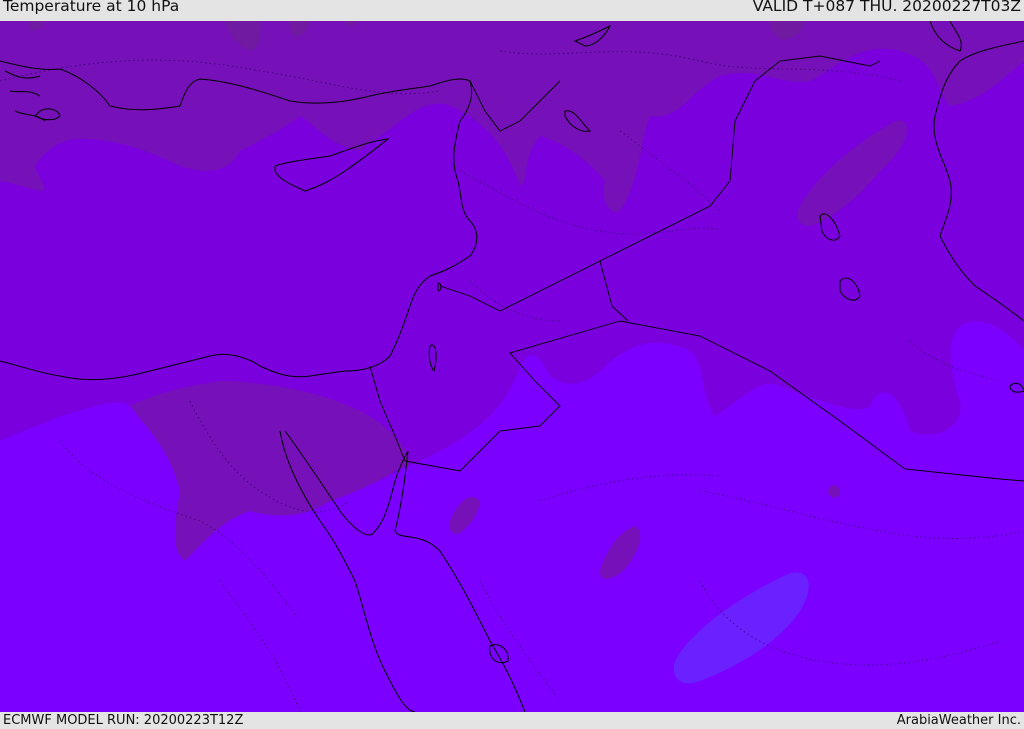  Describe the element at coordinates (958, 720) in the screenshot. I see `credit-text: ArabiaWeather Inc.` at that location.